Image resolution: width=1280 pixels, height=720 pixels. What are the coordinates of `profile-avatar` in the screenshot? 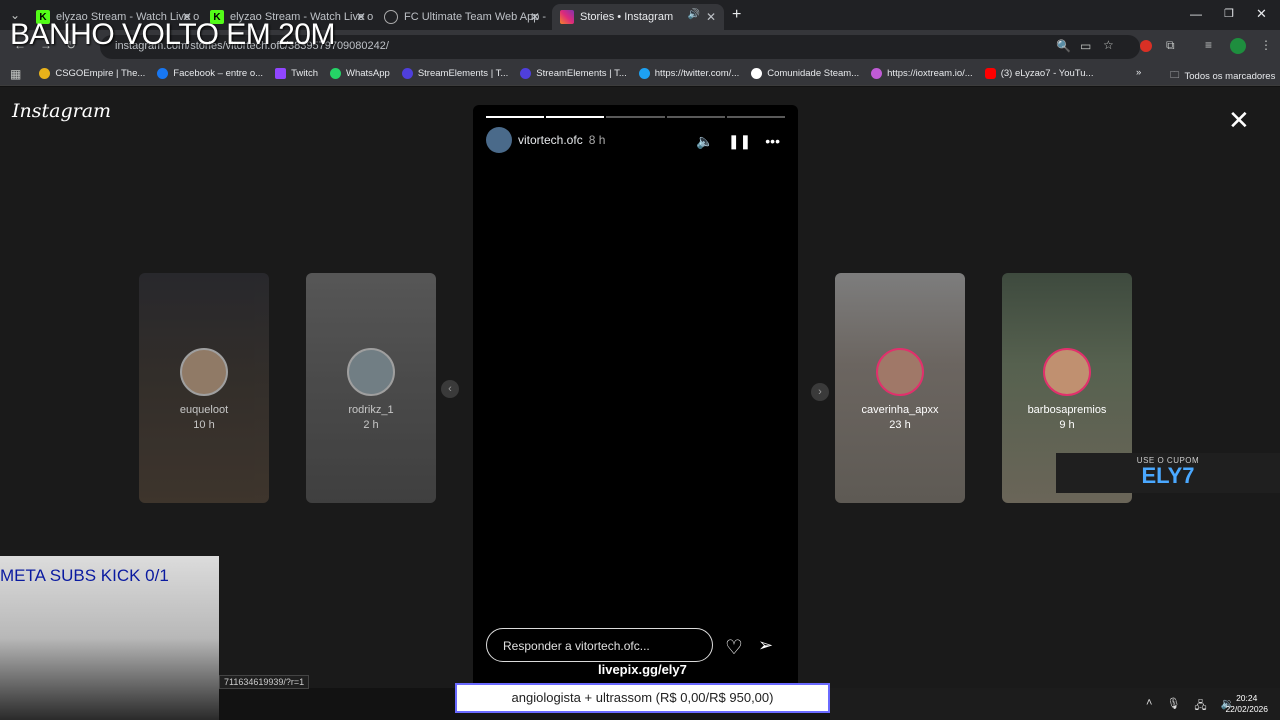 It's located at (1238, 46).